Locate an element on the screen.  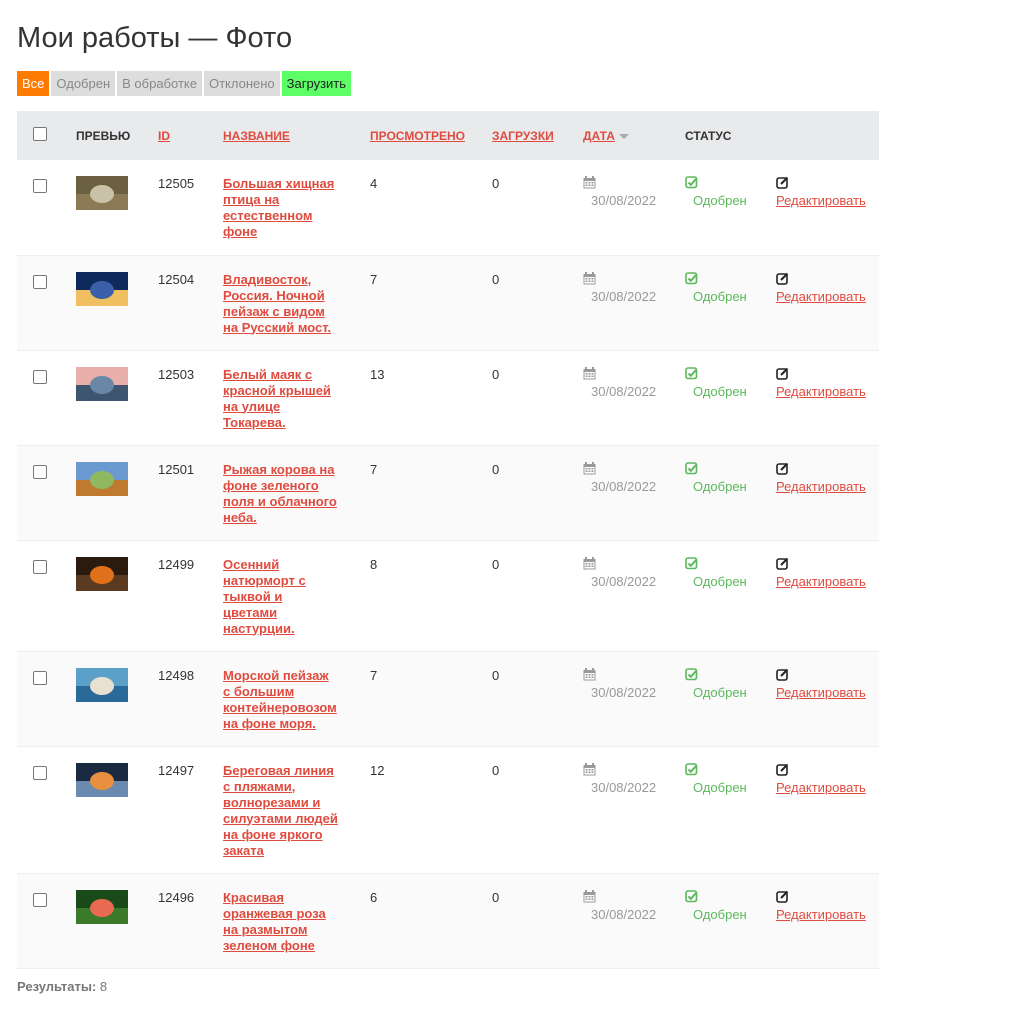
sort-by-title-link: НАЗВАНИЕ is located at coordinates (256, 136).